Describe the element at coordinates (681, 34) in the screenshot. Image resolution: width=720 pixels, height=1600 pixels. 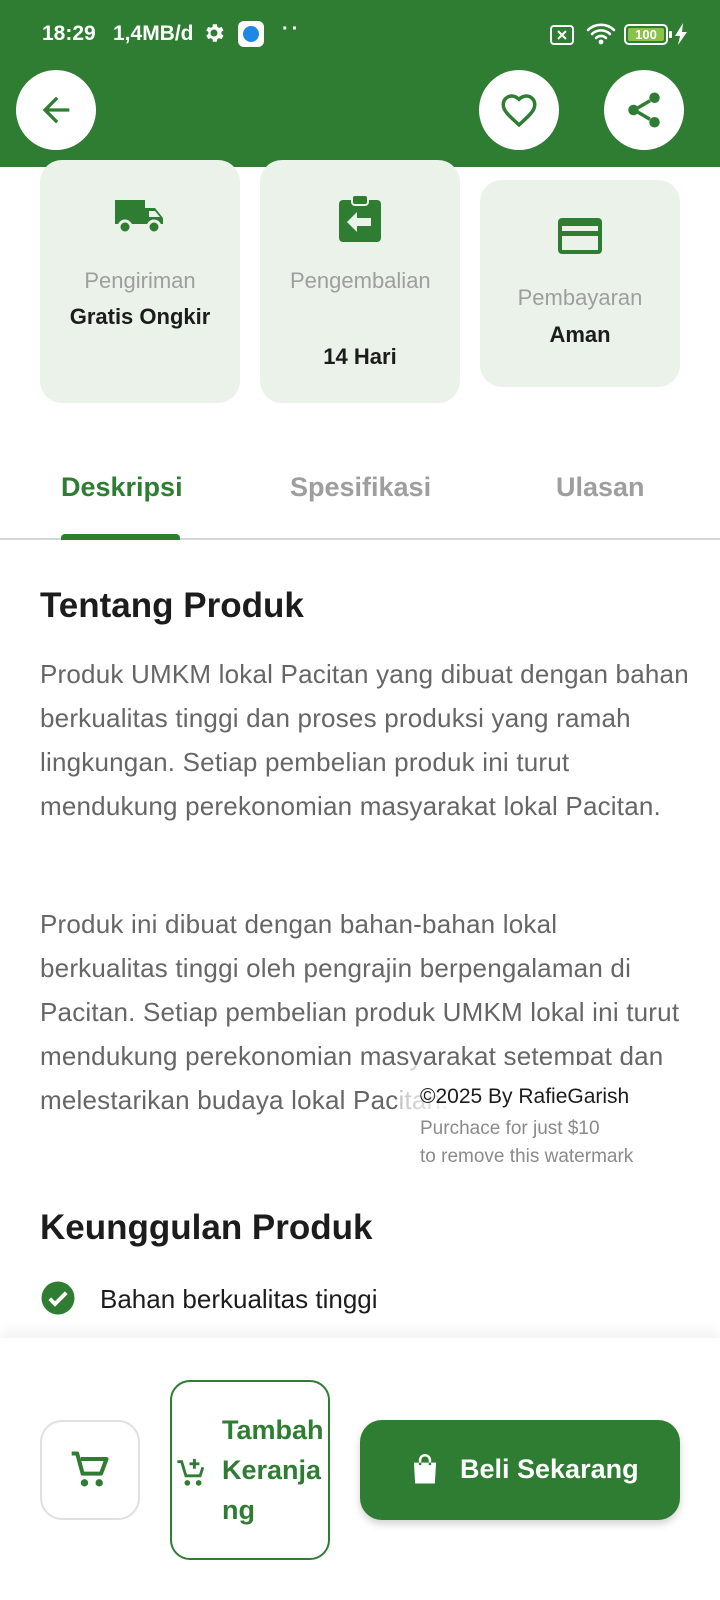
I see `charging-icon` at that location.